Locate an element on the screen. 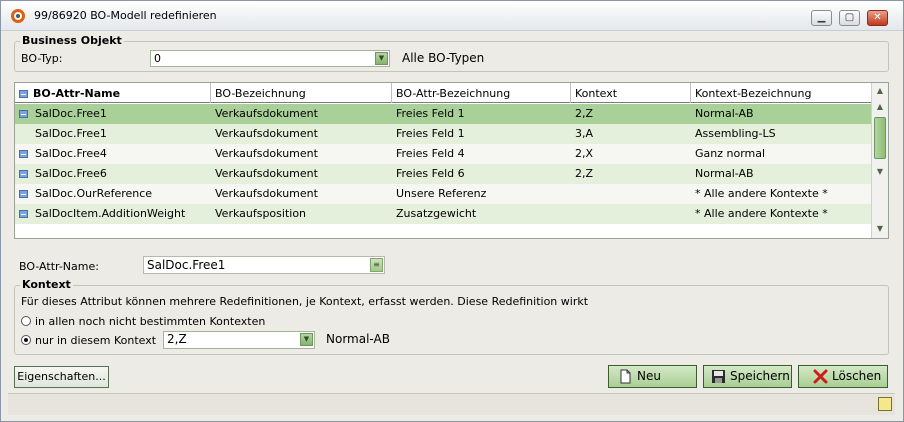 The height and width of the screenshot is (422, 904). table-cell: Assembling-LS is located at coordinates (735, 133).